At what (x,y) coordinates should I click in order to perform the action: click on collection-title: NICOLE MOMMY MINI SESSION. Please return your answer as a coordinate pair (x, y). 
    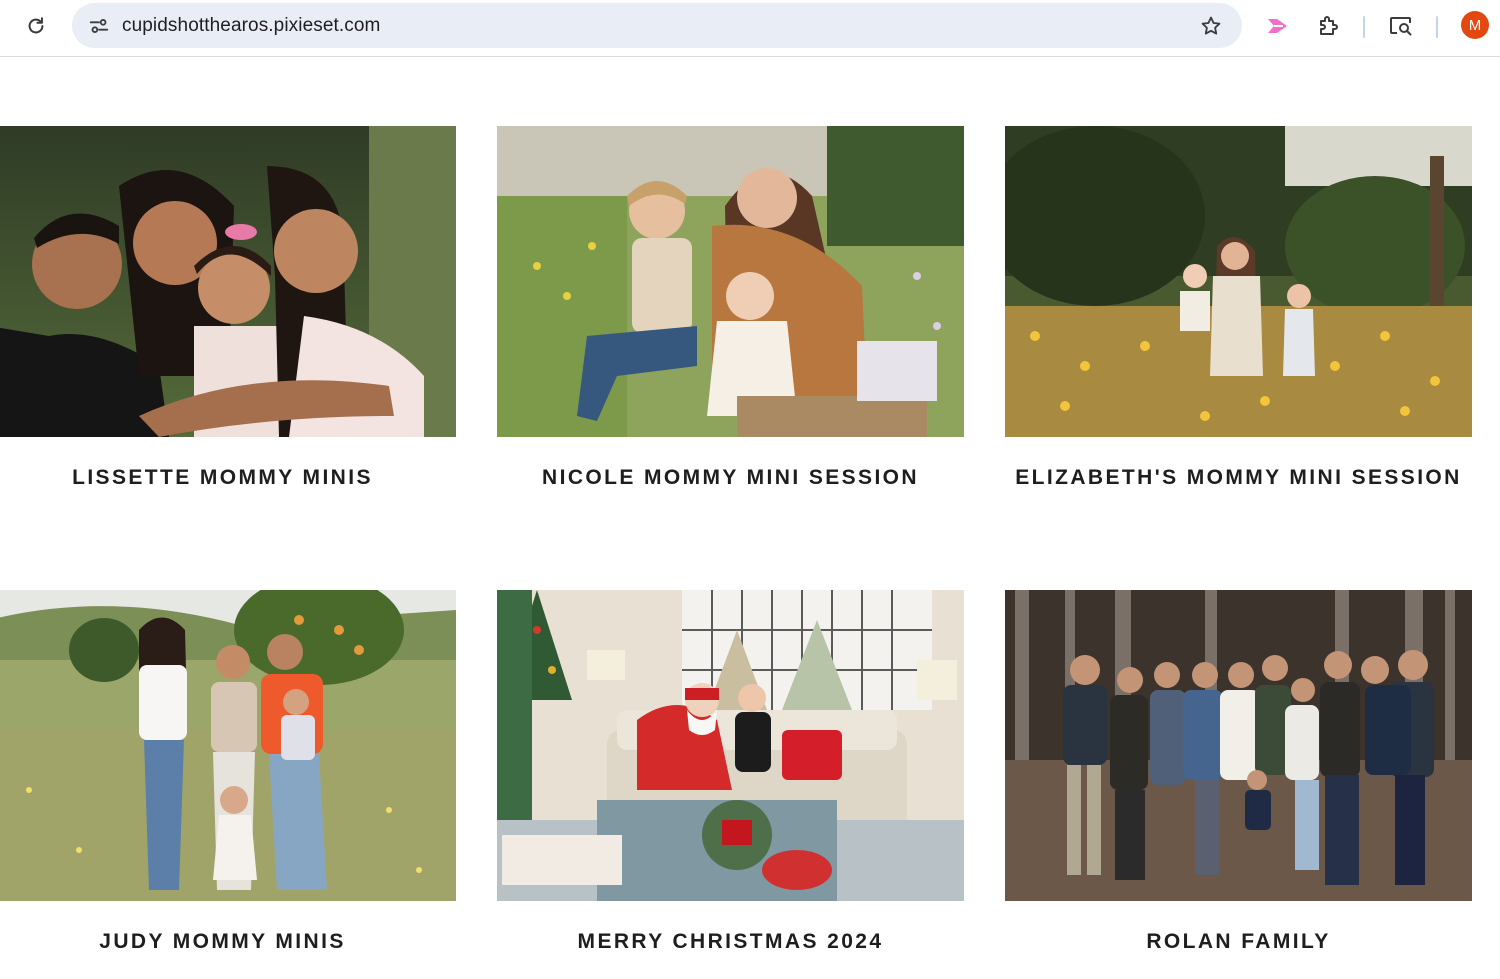
    Looking at the image, I should click on (730, 478).